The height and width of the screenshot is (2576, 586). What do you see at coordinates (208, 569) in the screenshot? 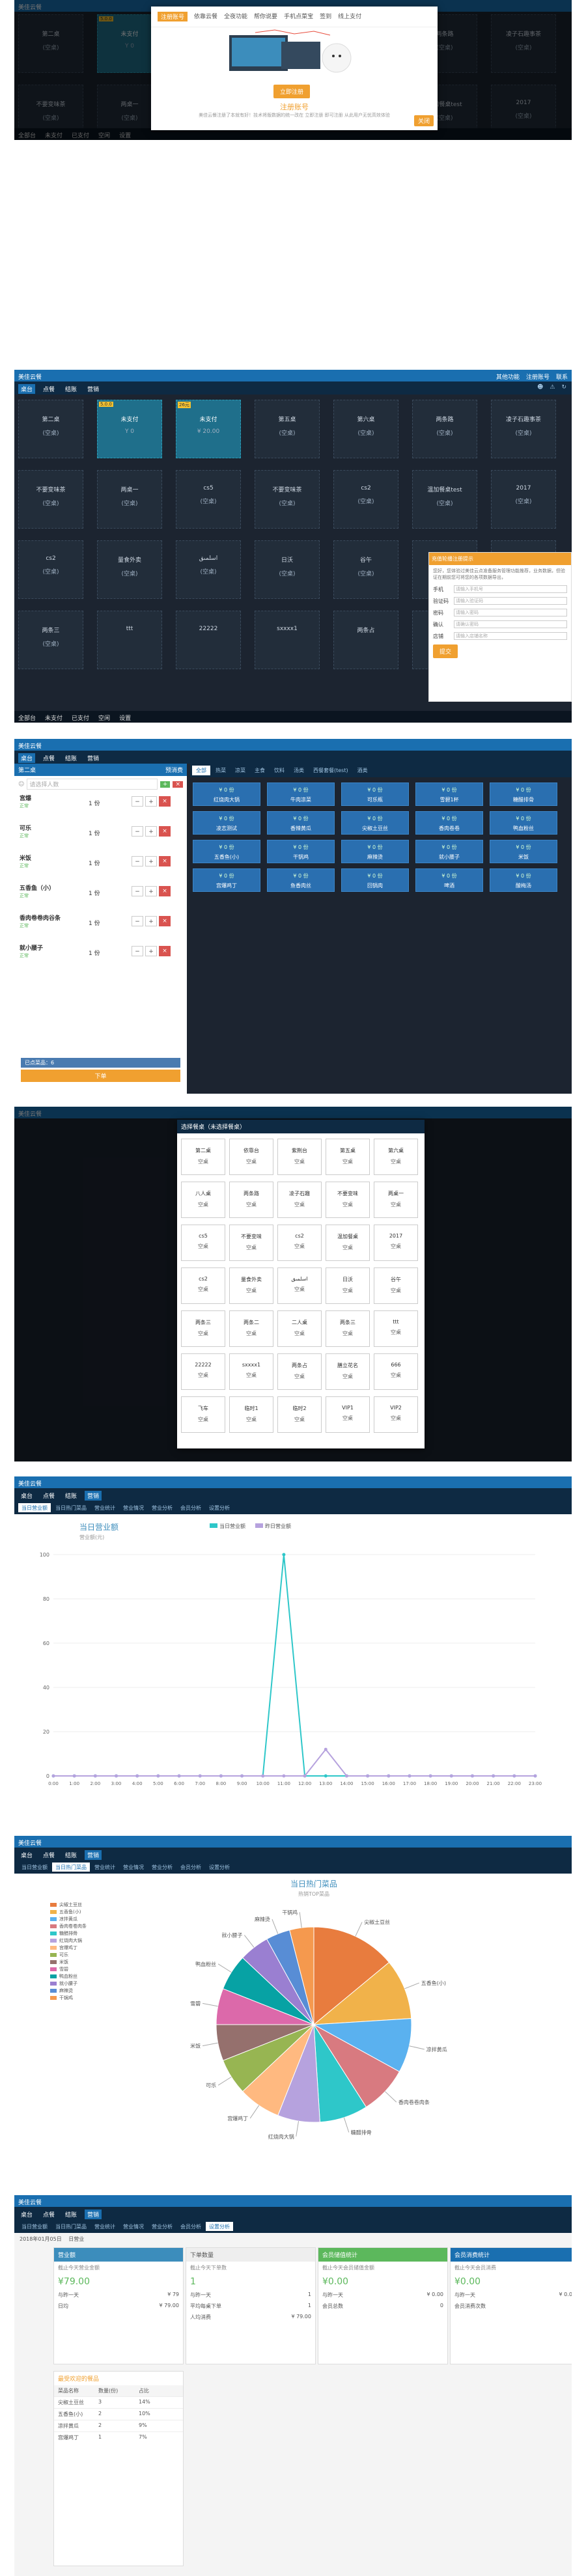
I see `table-tile: اسلمىق (空桌)` at bounding box center [208, 569].